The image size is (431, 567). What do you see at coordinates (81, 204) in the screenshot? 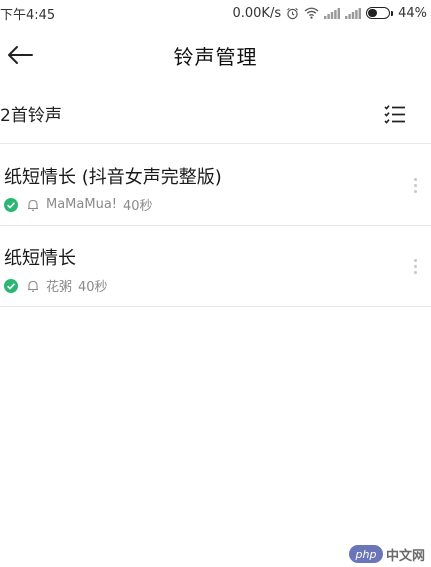
I see `ringtone-artist: MaMaMua!` at bounding box center [81, 204].